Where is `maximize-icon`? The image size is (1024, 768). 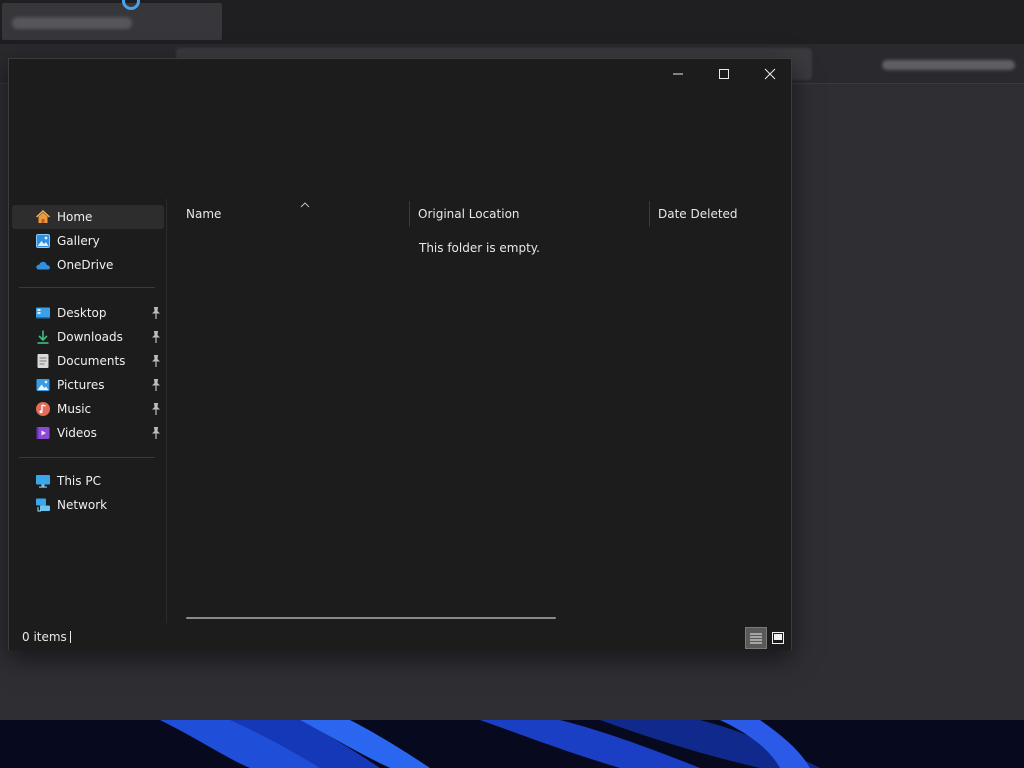
maximize-icon is located at coordinates (724, 74).